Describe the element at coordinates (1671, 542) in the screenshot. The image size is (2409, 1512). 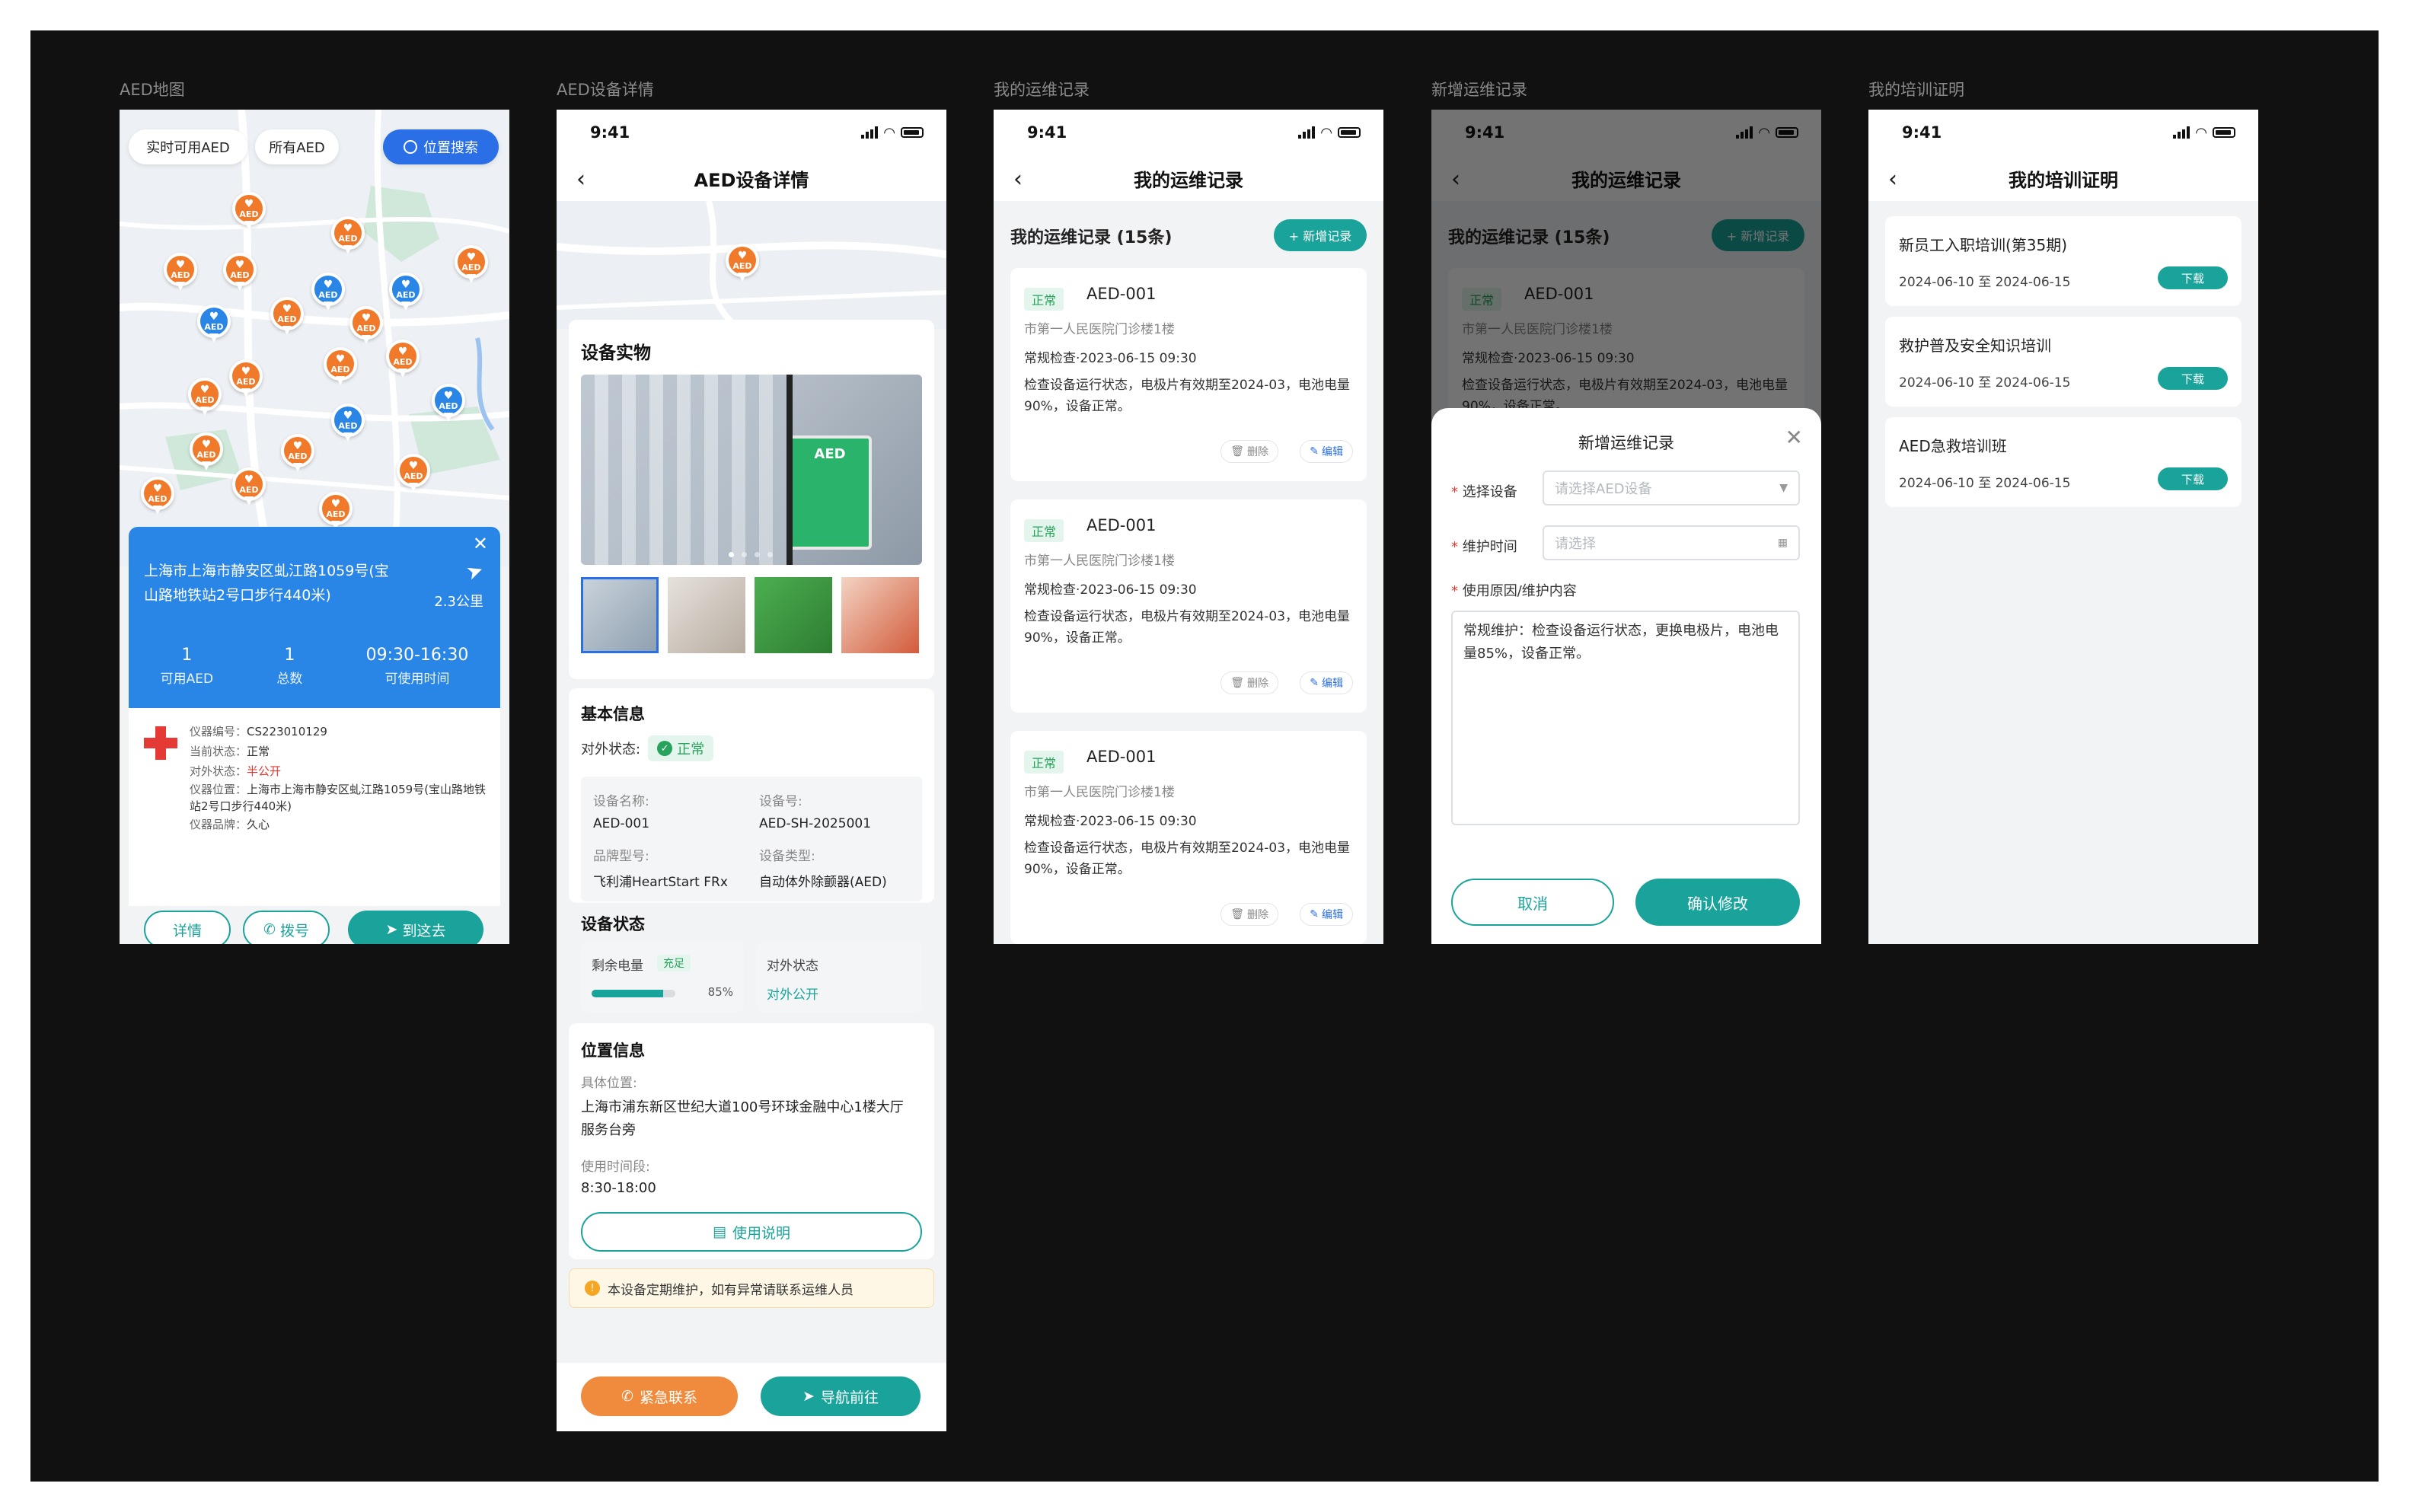
I see `time-picker: 请选择 ▦` at that location.